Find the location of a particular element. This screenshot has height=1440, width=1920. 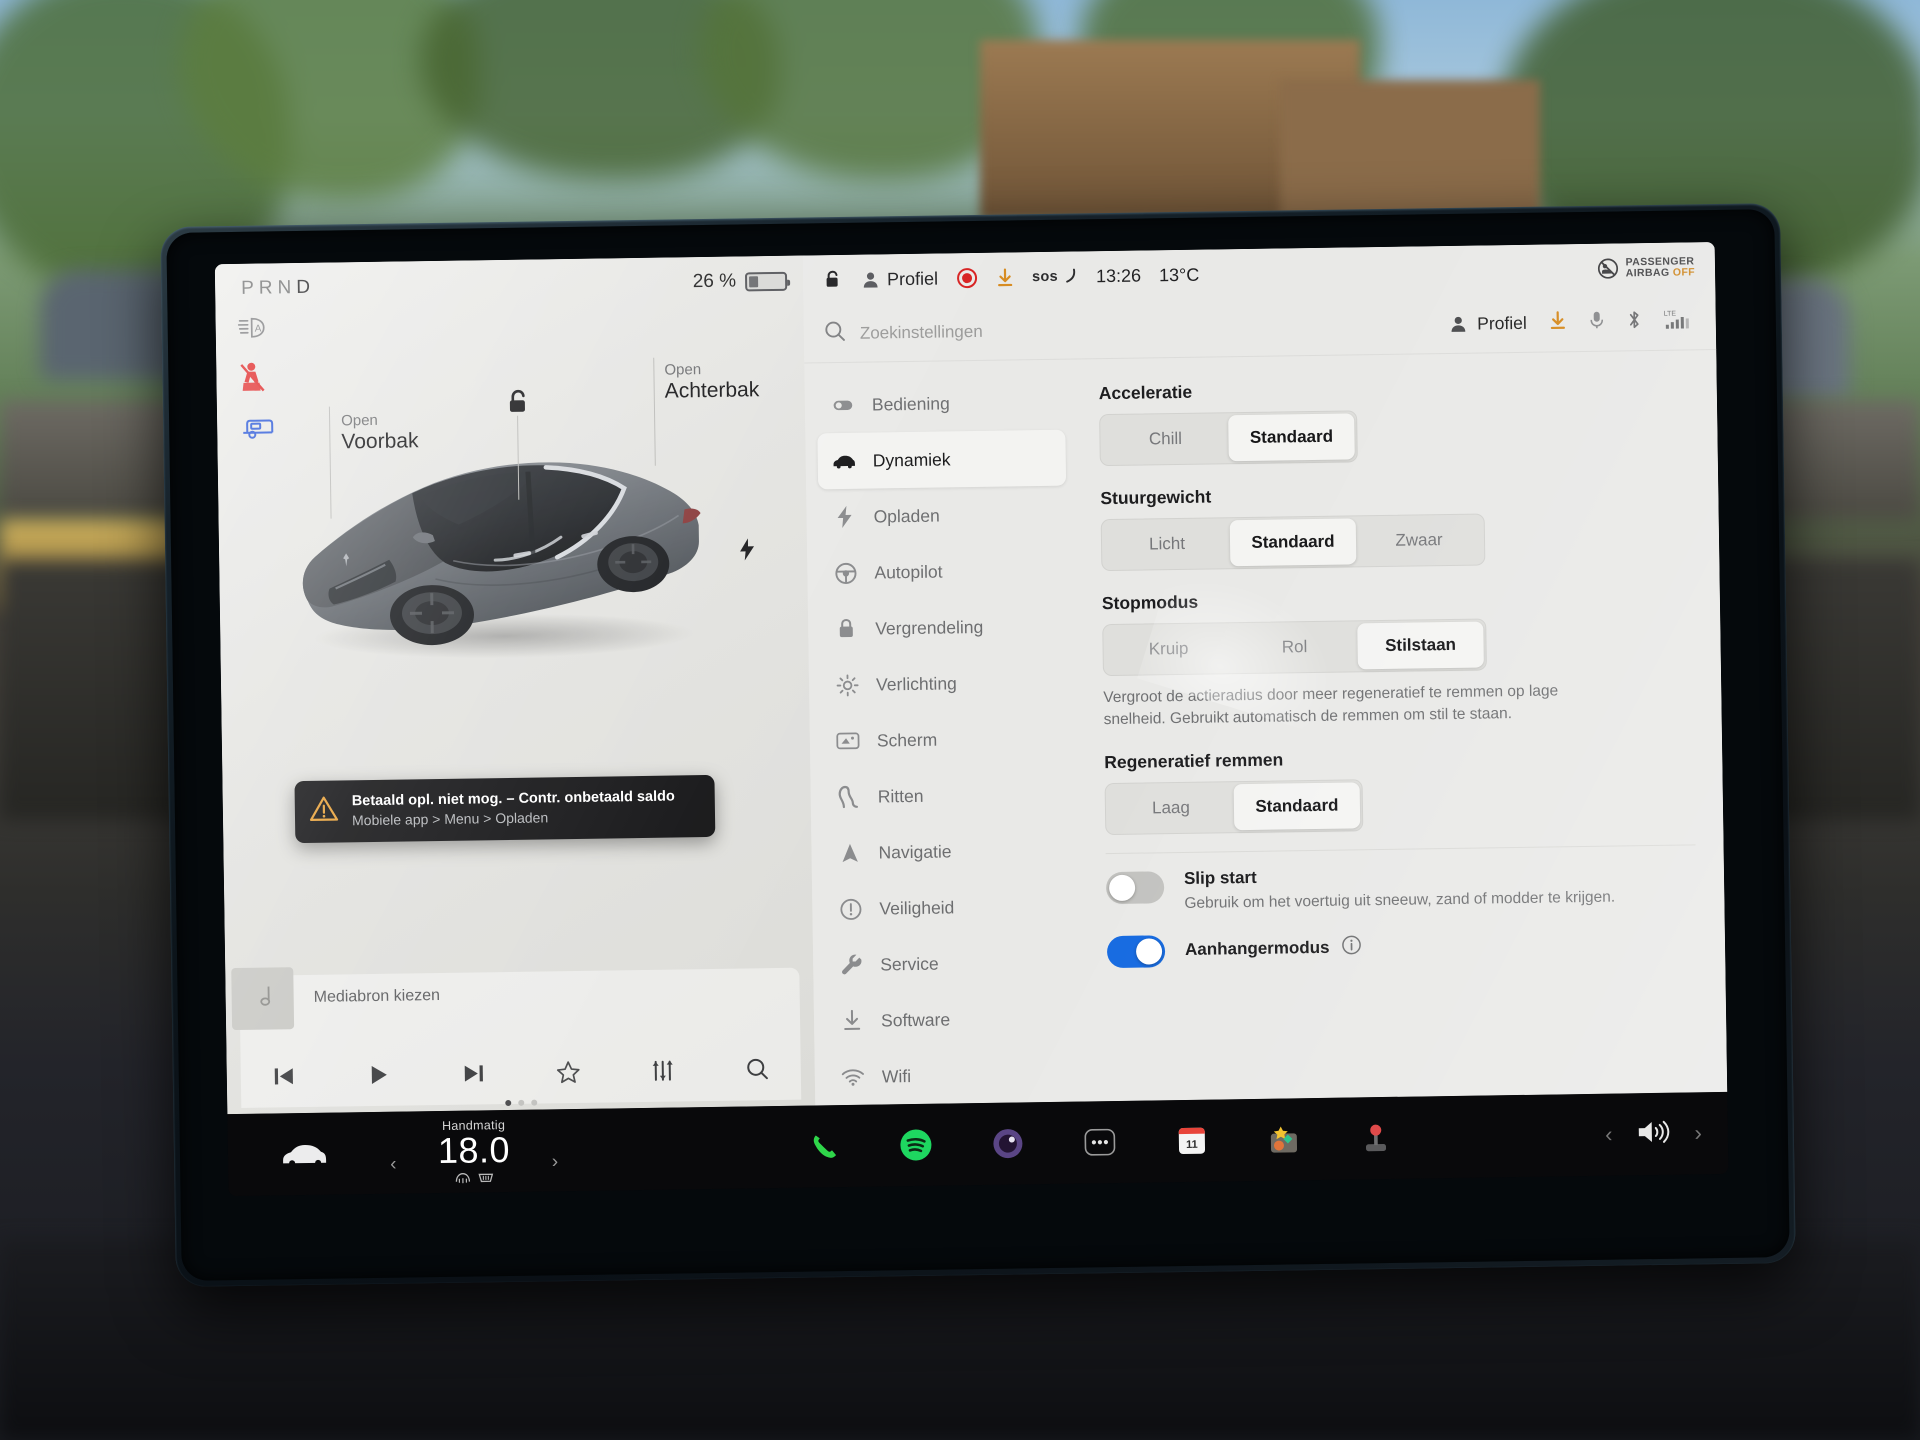

rear-trunk-control: Open Achterbak is located at coordinates (711, 382).